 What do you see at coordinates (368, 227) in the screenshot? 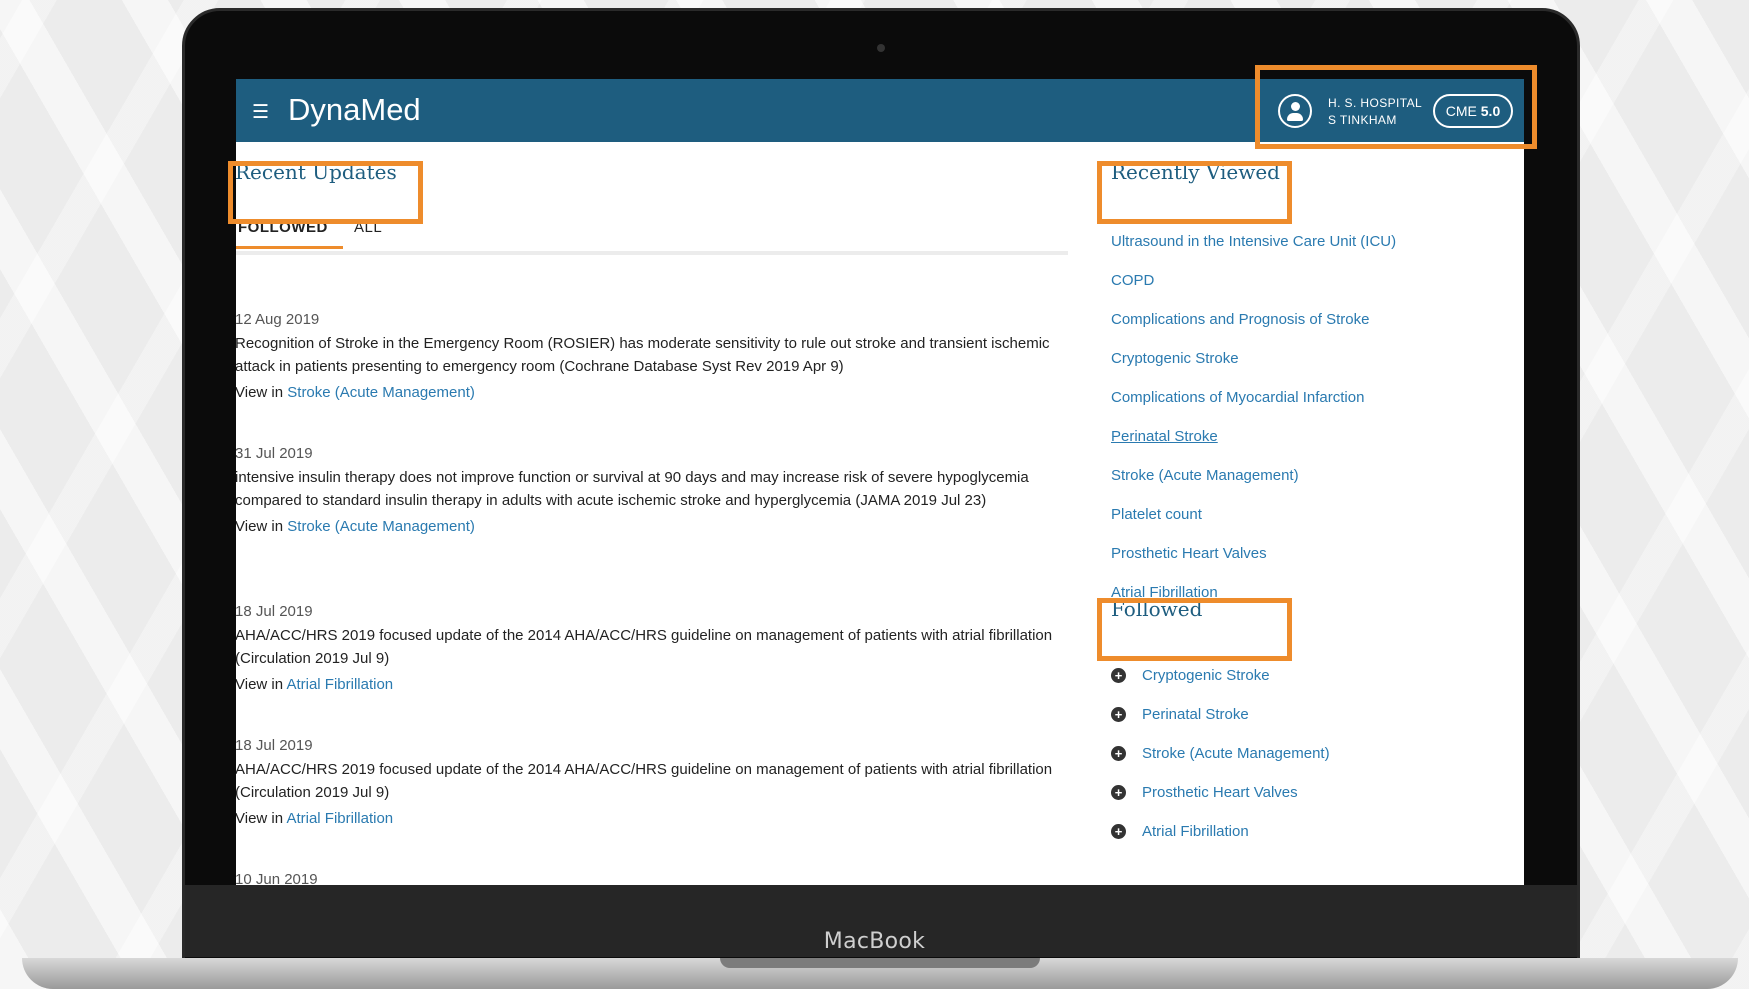
I see `tab-all: ALL` at bounding box center [368, 227].